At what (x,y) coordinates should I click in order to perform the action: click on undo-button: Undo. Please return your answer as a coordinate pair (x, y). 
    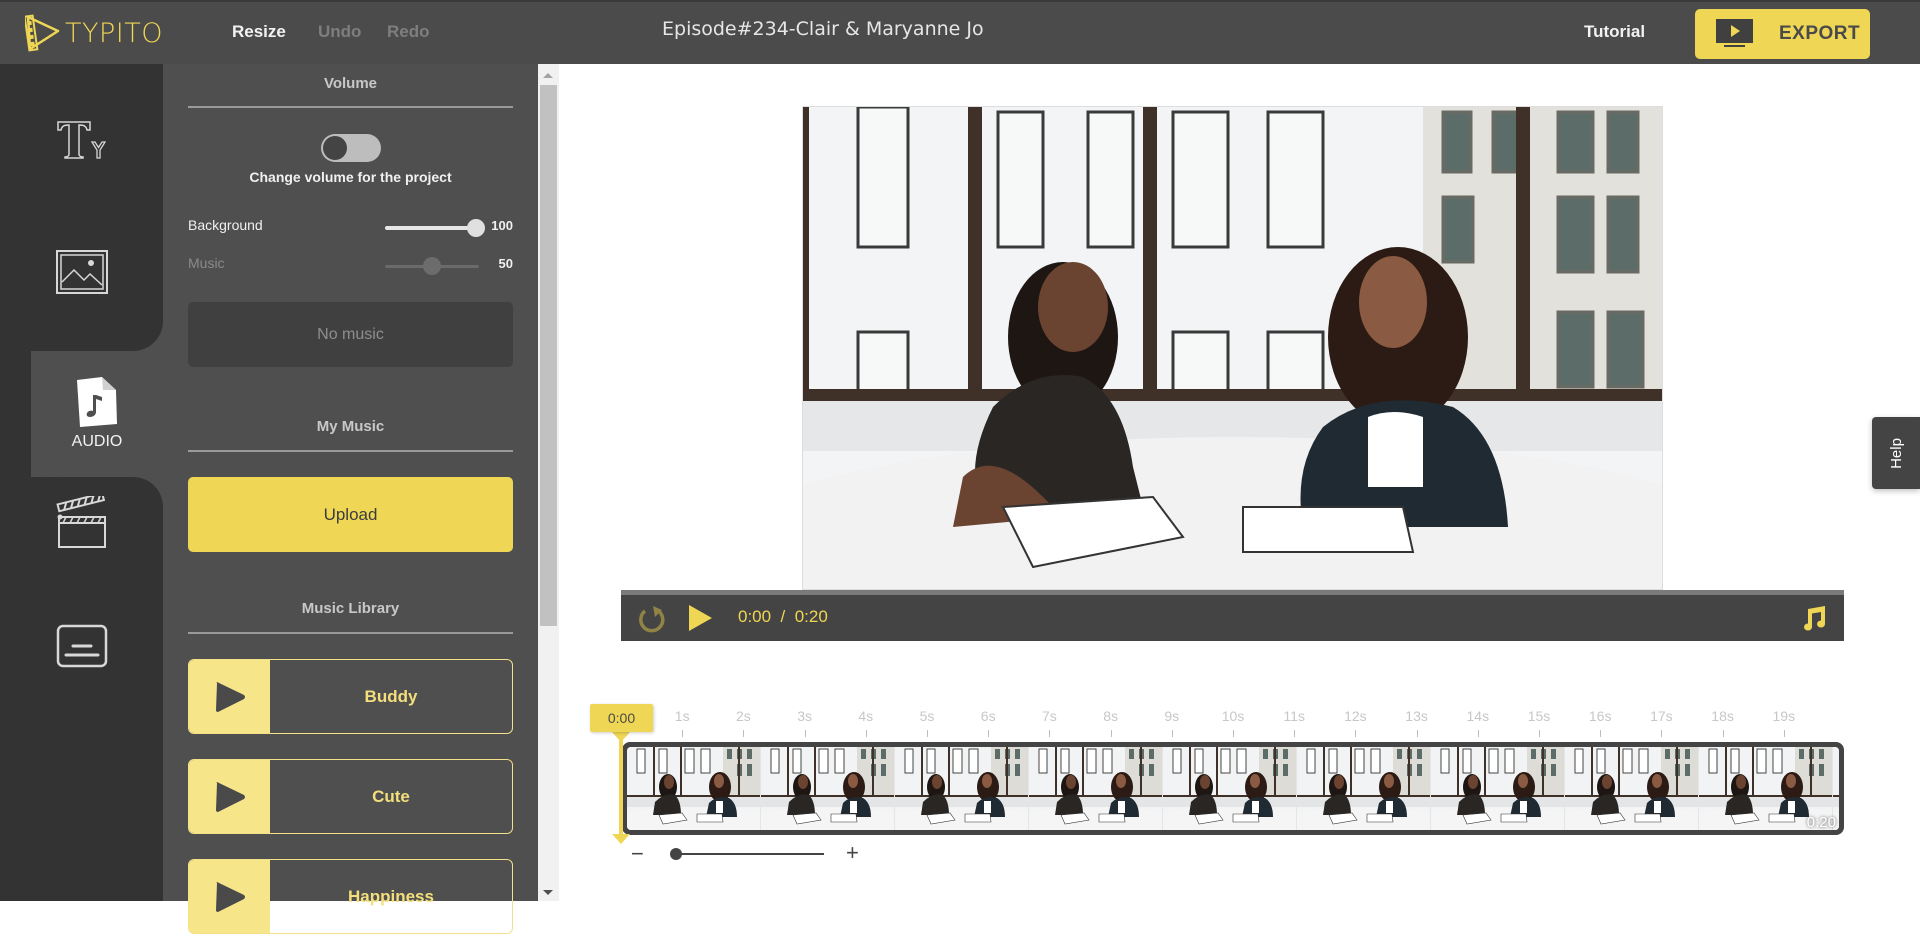
    Looking at the image, I should click on (339, 32).